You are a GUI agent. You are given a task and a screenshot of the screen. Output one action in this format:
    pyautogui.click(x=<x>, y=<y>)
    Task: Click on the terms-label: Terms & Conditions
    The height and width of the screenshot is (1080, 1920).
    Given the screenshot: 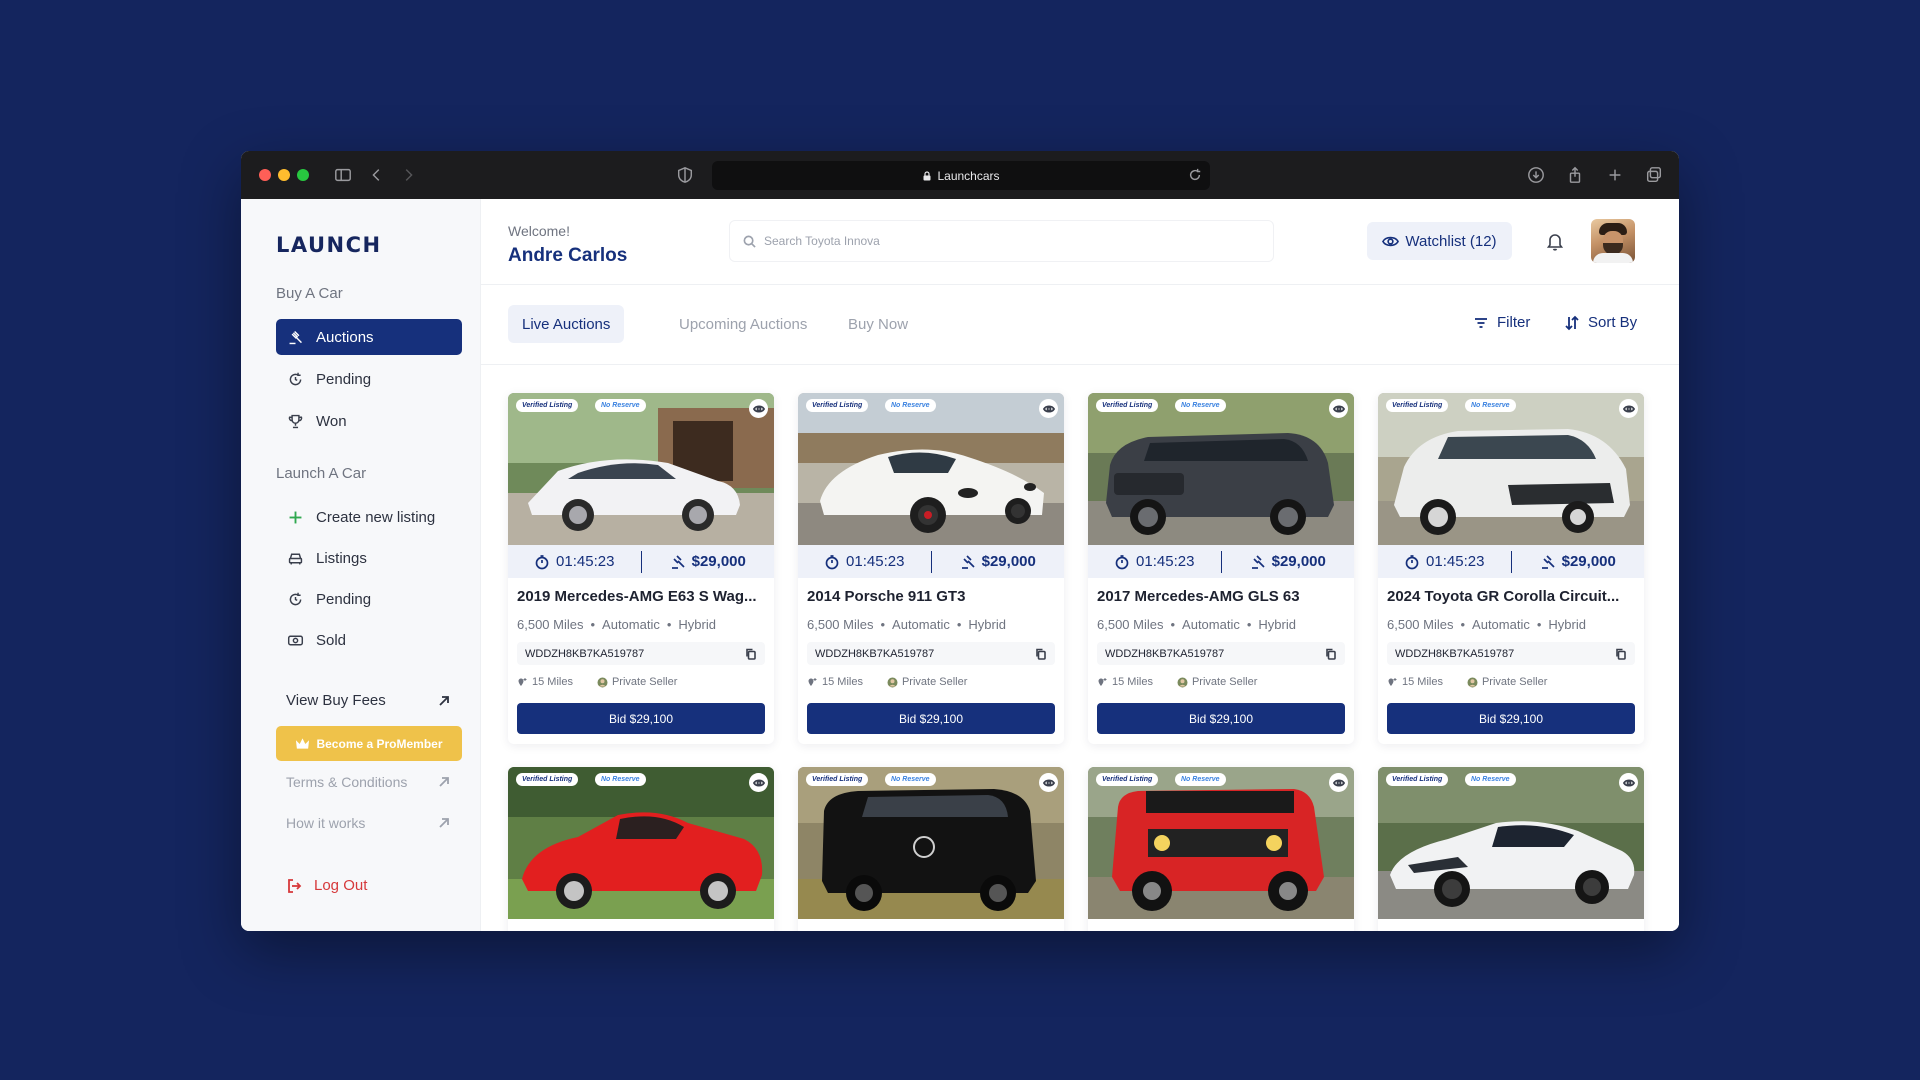 What is the action you would take?
    pyautogui.click(x=347, y=782)
    